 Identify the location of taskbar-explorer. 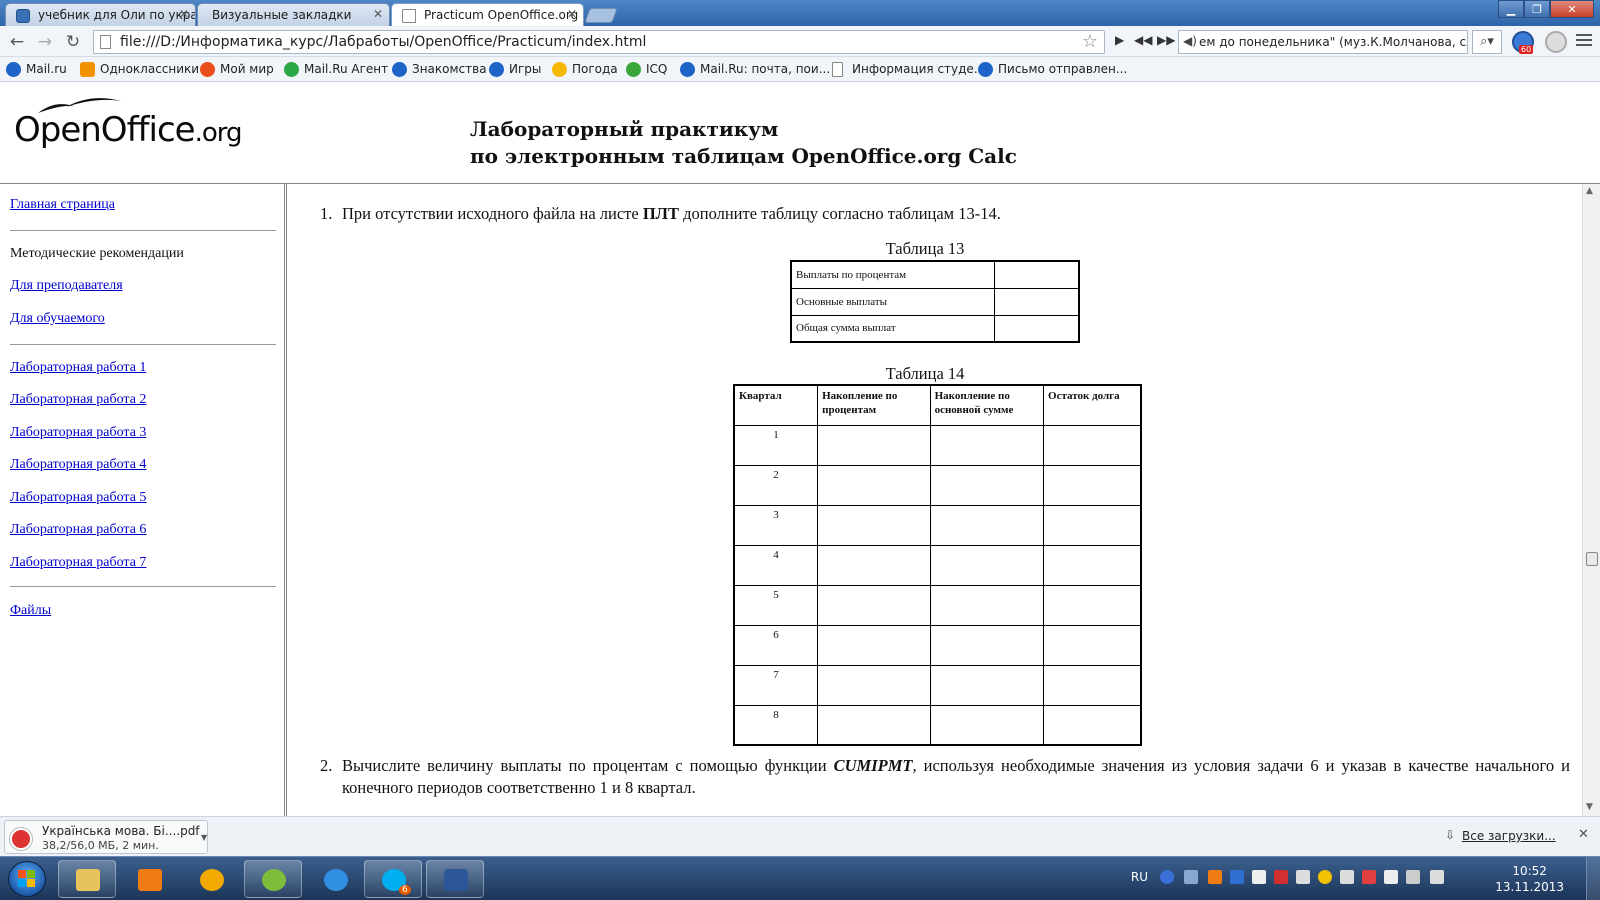
(87, 879).